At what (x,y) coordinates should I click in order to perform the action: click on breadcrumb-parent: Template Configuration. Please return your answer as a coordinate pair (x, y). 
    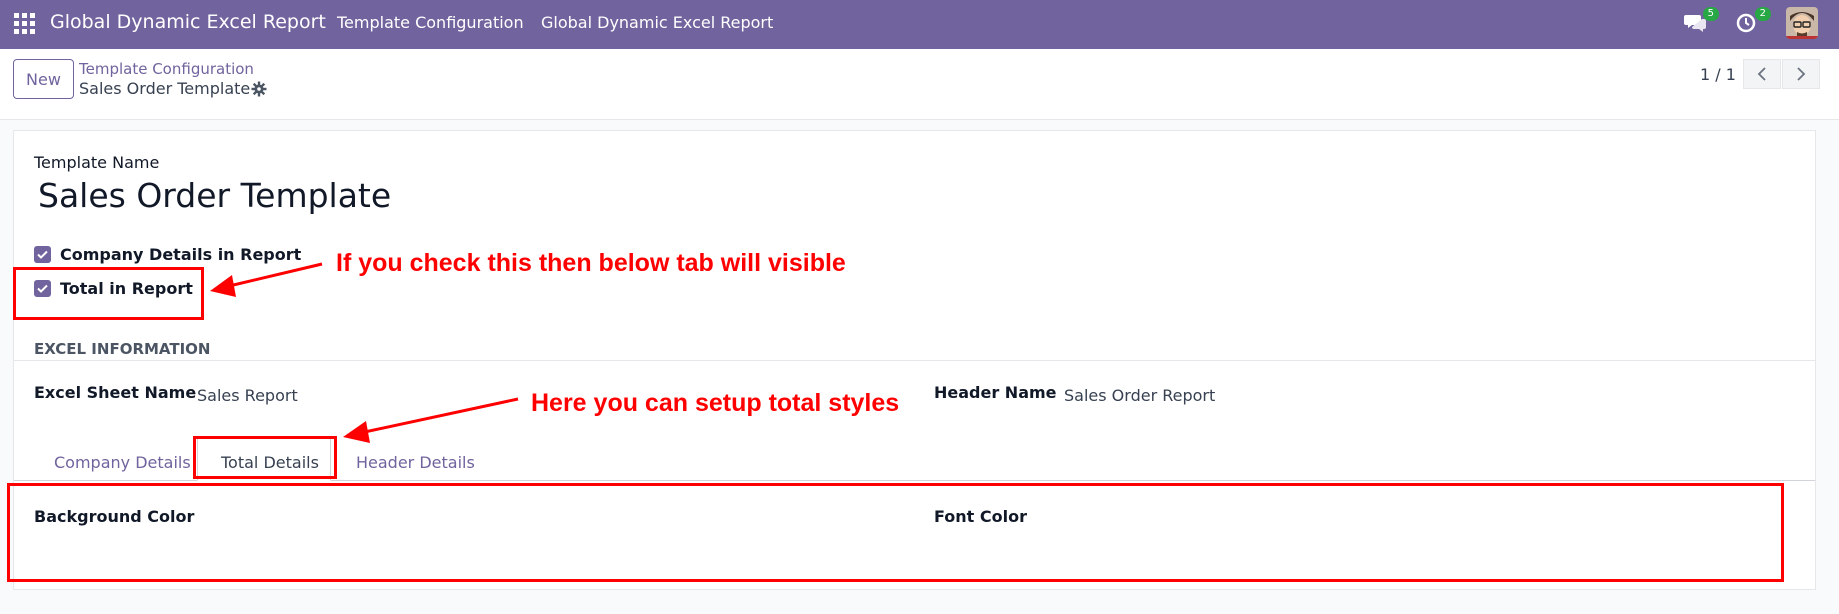
    Looking at the image, I should click on (166, 69).